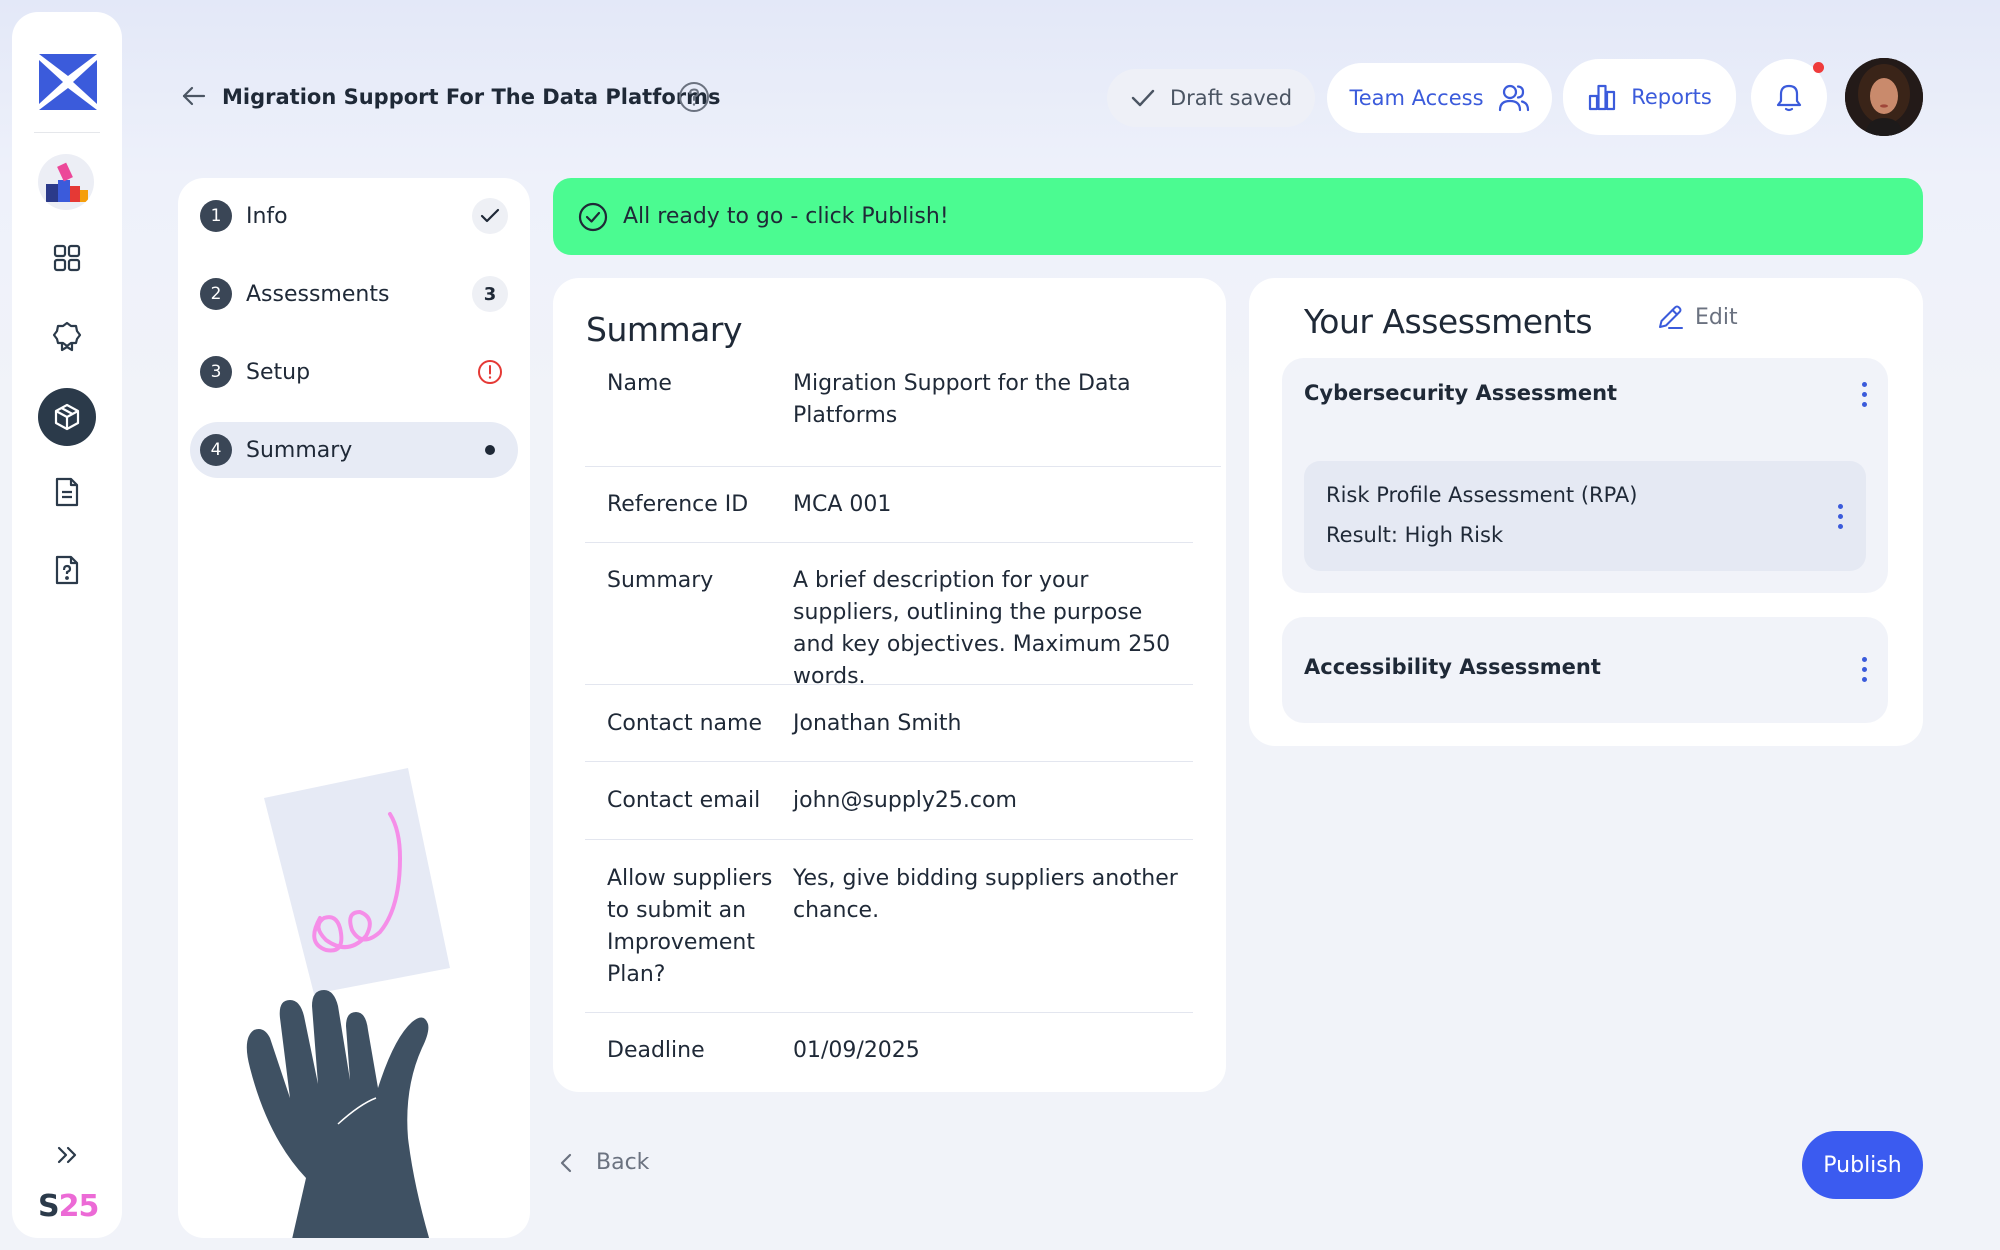 Image resolution: width=2000 pixels, height=1250 pixels. Describe the element at coordinates (656, 1050) in the screenshot. I see `row-label: Deadline` at that location.